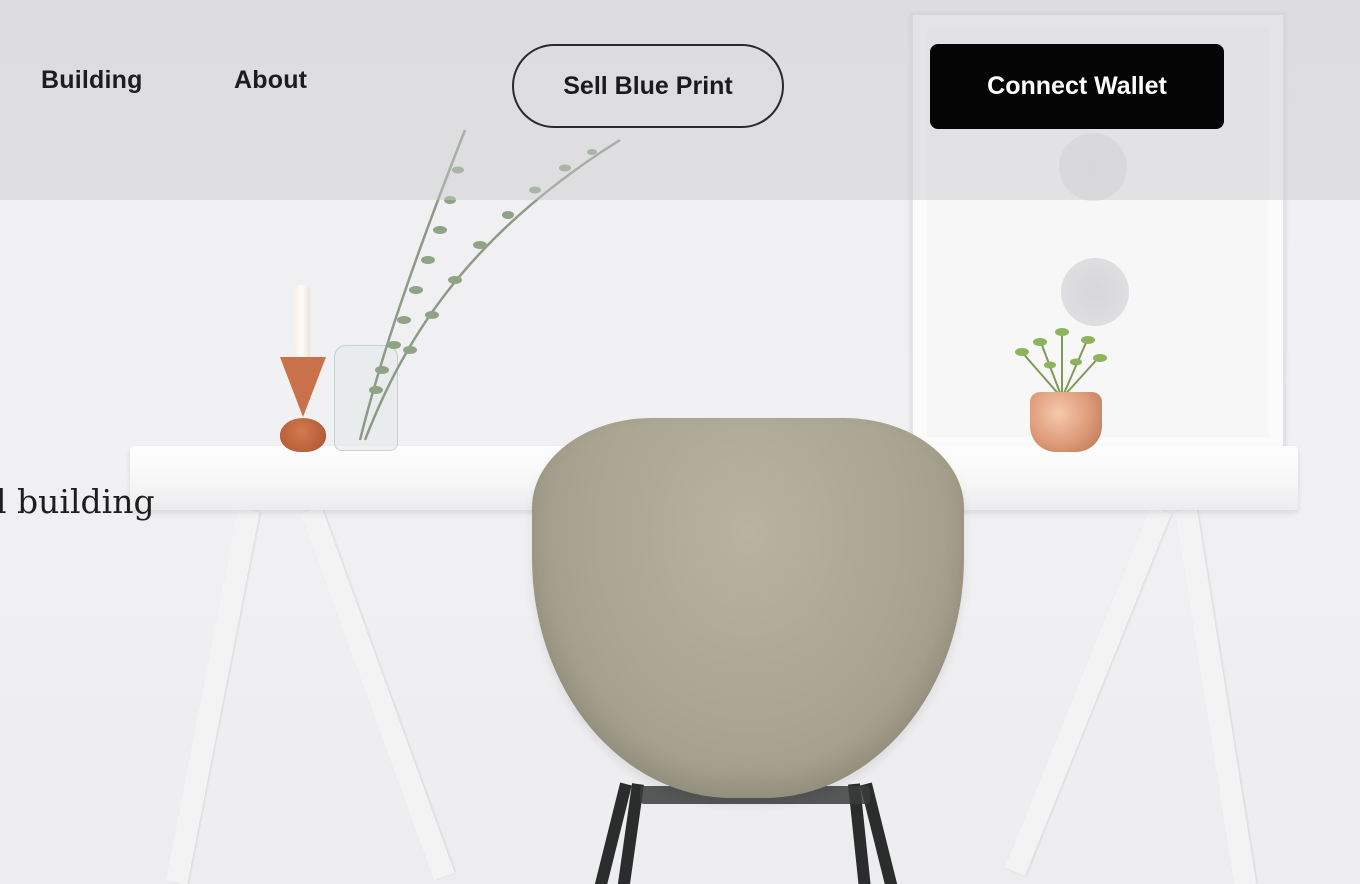 Image resolution: width=1360 pixels, height=884 pixels. Describe the element at coordinates (270, 80) in the screenshot. I see `nav-link-about: About` at that location.